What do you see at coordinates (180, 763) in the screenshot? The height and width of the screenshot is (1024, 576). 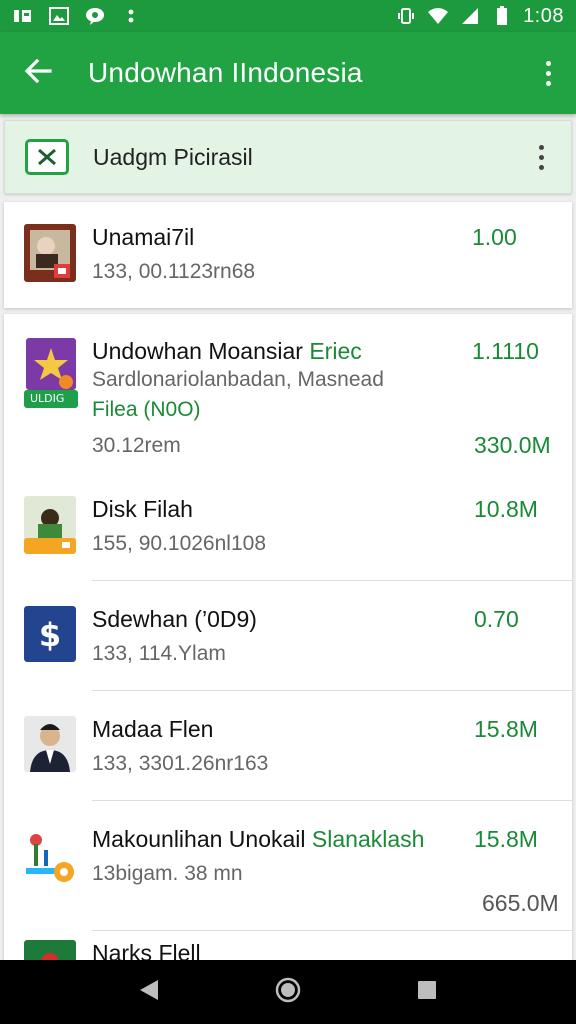 I see `item-detail: 133, 3301.26nr163` at bounding box center [180, 763].